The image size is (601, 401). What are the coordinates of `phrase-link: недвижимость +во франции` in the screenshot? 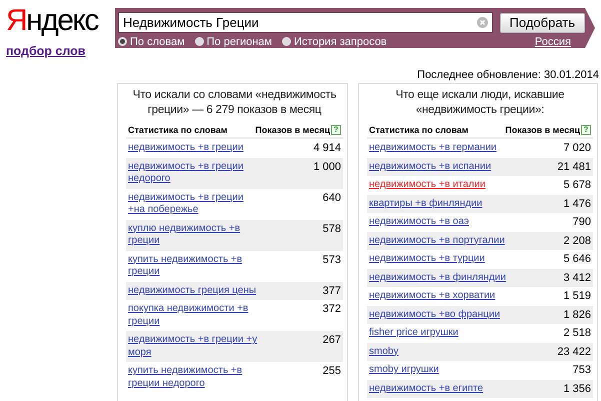 It's located at (434, 314).